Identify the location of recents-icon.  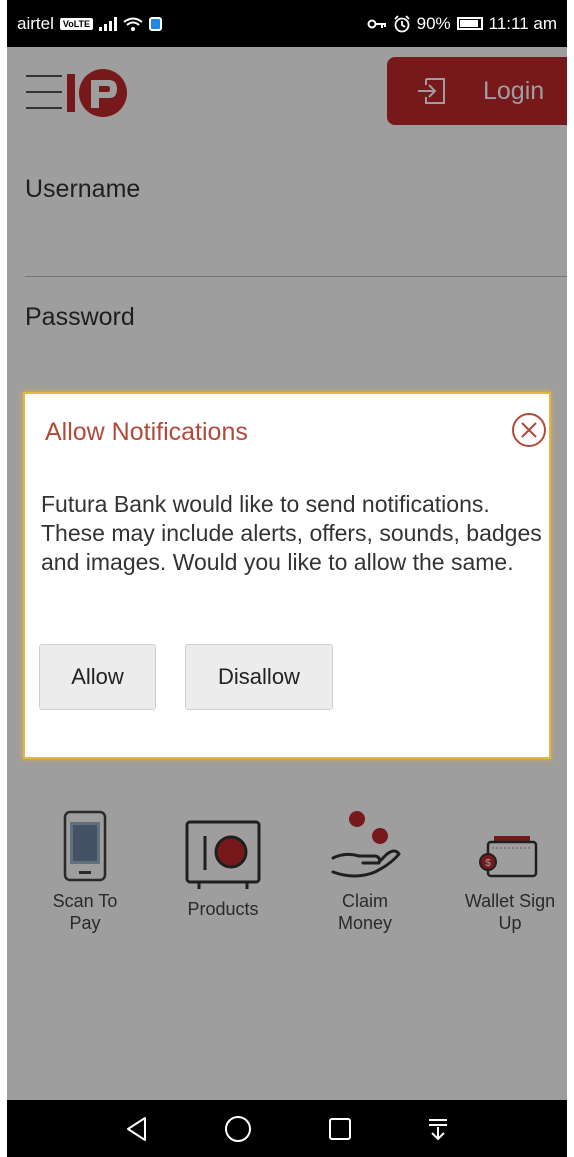
(340, 1129).